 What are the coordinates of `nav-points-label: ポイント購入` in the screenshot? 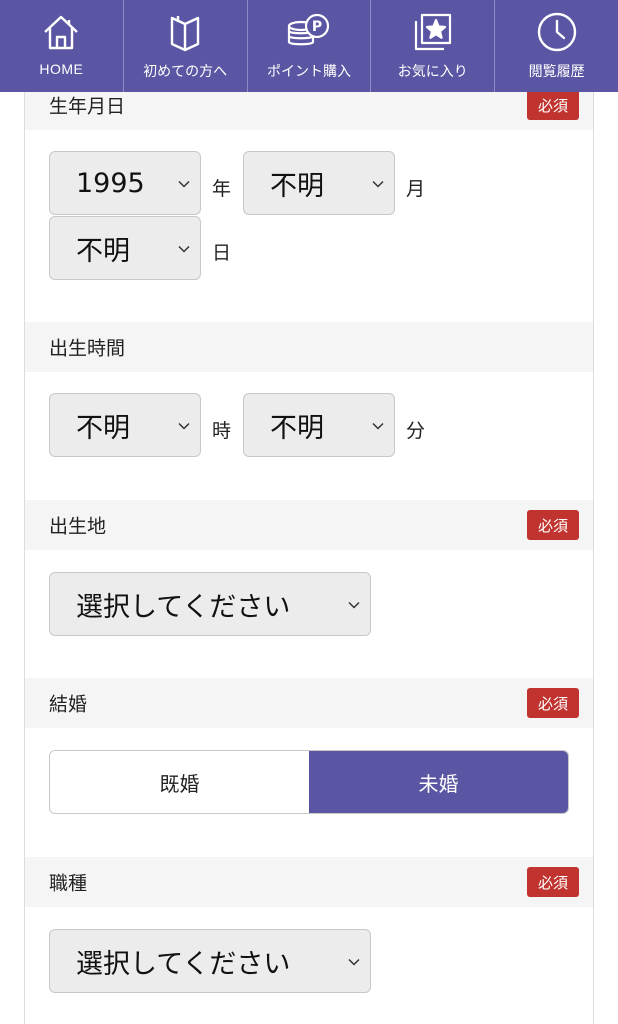 It's located at (308, 72).